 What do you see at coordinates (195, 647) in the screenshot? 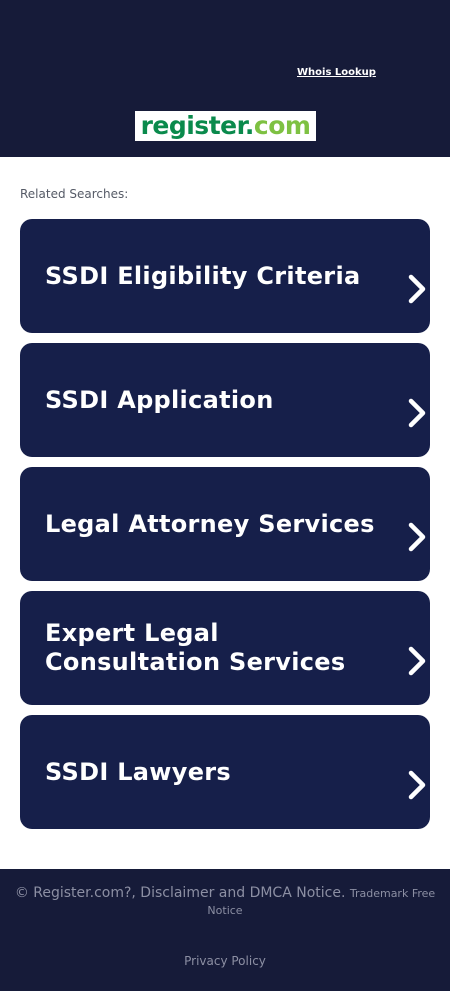
I see `related-search-label: Expert Legal Consultation Services` at bounding box center [195, 647].